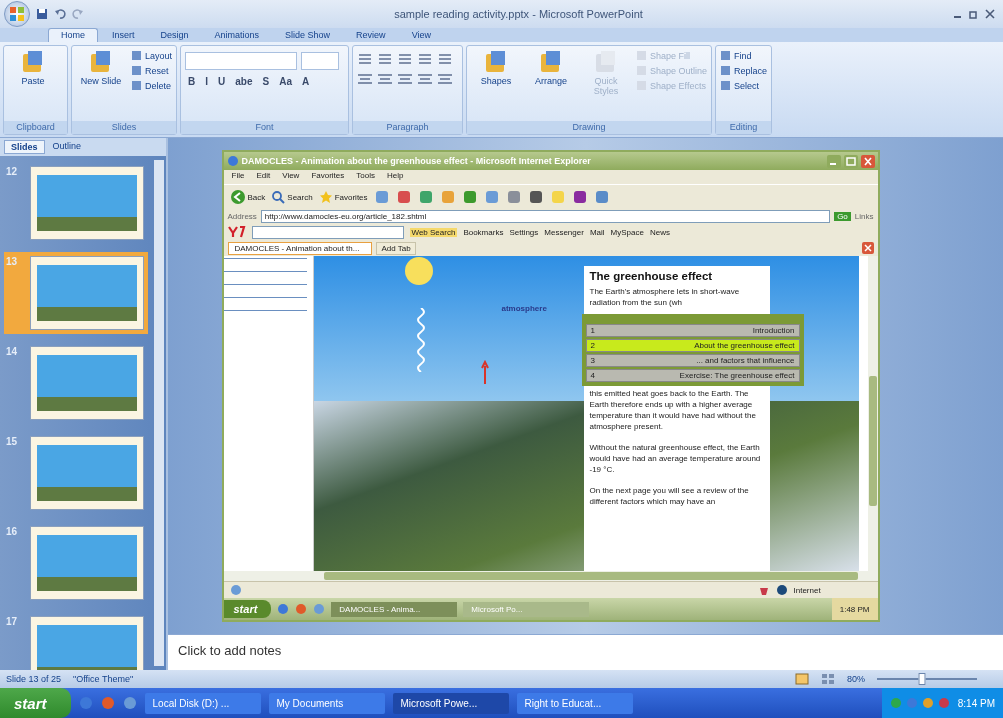  Describe the element at coordinates (306, 81) in the screenshot. I see `font-format-button: A` at that location.